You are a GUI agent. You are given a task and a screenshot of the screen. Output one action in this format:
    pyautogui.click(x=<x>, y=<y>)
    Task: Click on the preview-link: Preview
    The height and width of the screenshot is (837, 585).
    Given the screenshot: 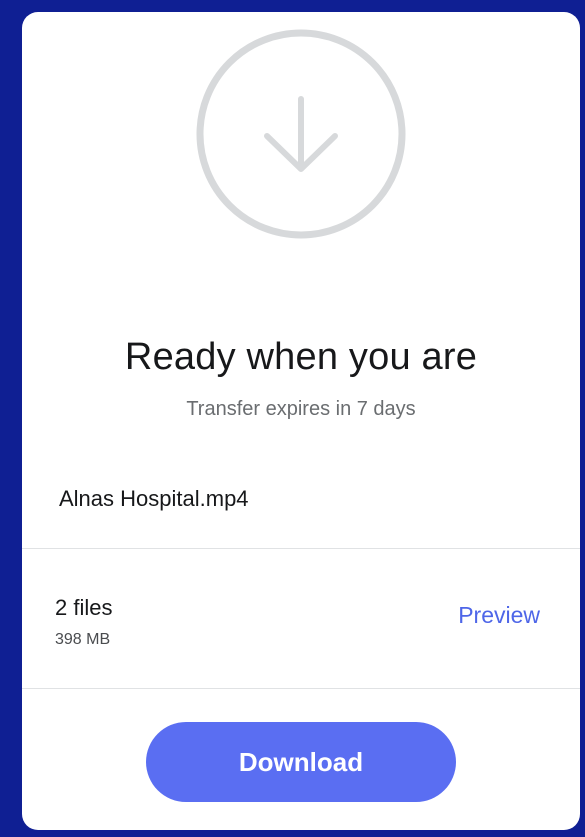 What is the action you would take?
    pyautogui.click(x=499, y=615)
    